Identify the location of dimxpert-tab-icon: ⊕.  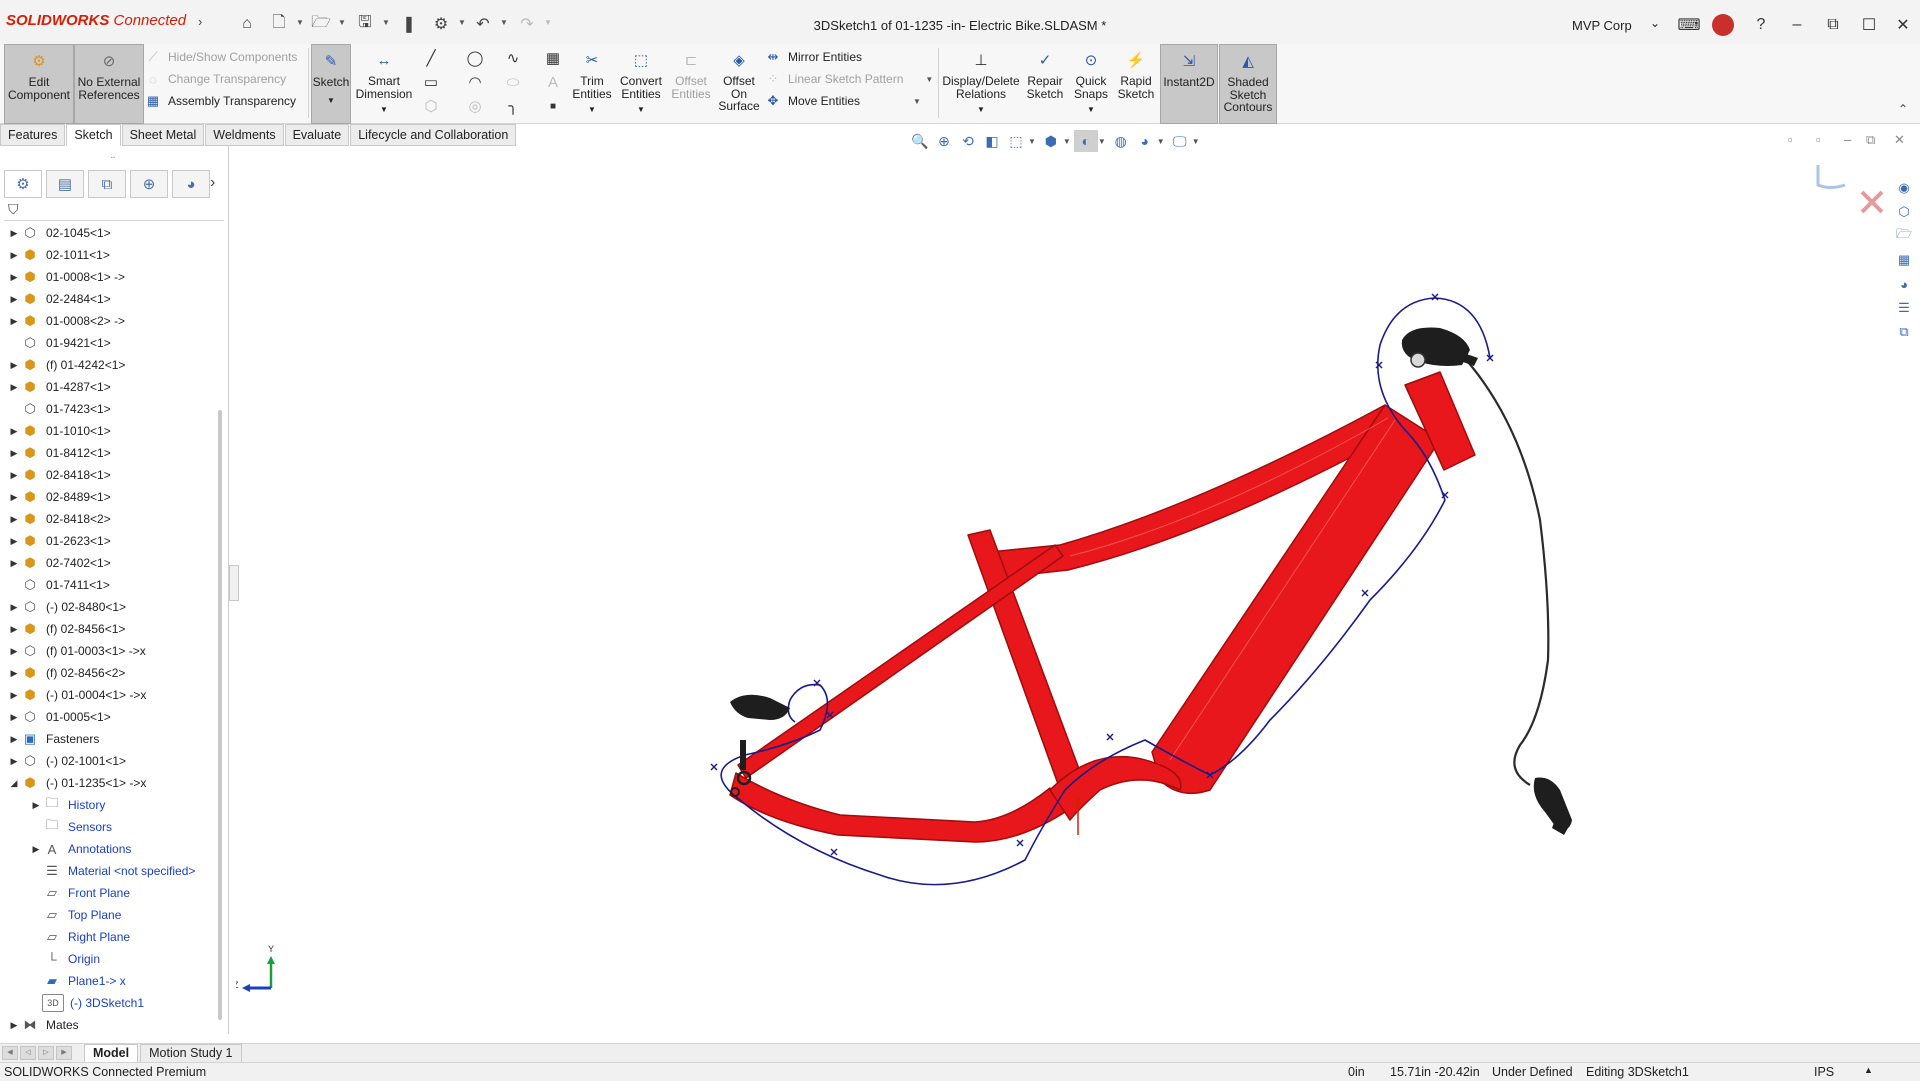
(149, 184).